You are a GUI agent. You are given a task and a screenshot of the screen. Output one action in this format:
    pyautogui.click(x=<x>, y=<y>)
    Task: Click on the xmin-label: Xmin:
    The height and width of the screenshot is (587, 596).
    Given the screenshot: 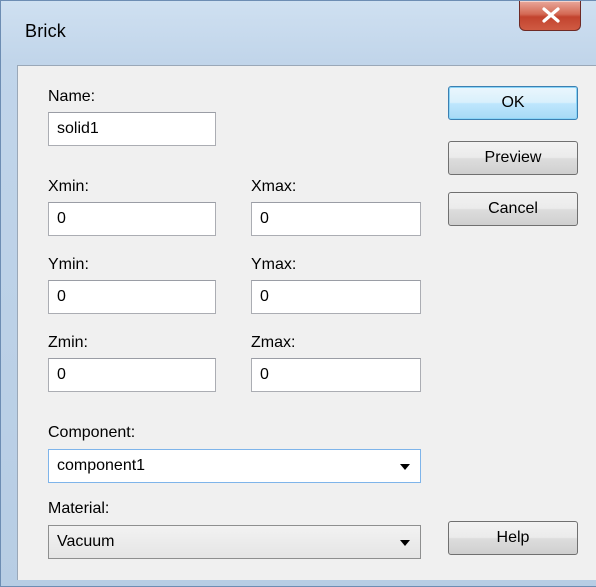 What is the action you would take?
    pyautogui.click(x=68, y=186)
    